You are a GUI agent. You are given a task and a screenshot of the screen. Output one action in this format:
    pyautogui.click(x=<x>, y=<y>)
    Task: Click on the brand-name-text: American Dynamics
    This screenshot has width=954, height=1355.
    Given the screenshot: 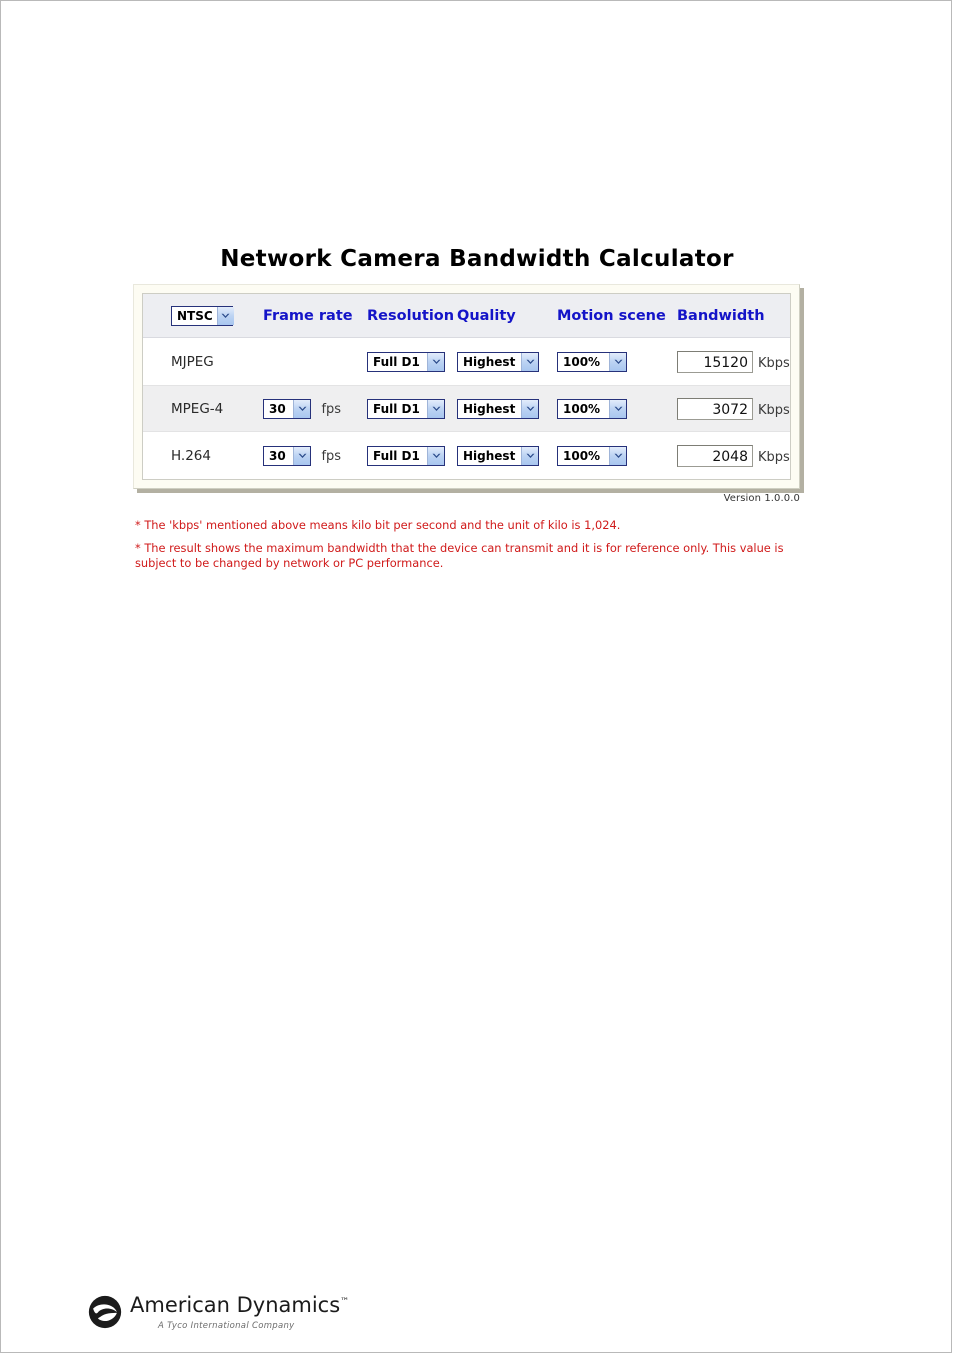 What is the action you would take?
    pyautogui.click(x=235, y=1305)
    